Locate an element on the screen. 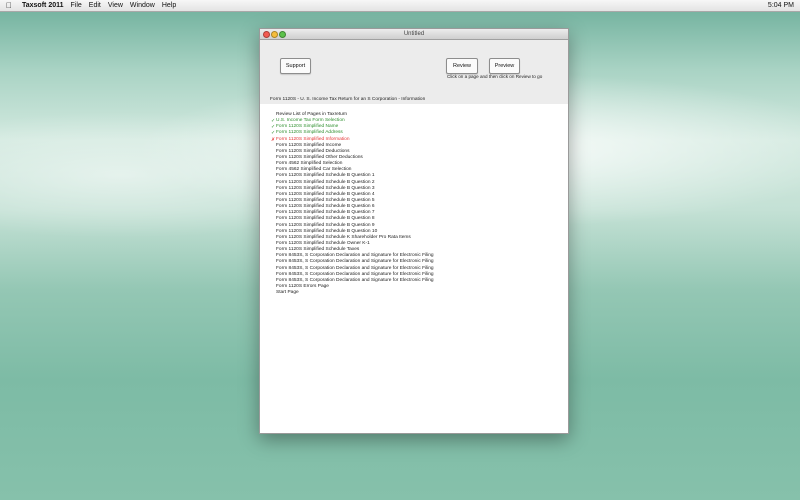 Image resolution: width=800 pixels, height=500 pixels. page-list-item-label: Form 1120S Errors Page is located at coordinates (302, 286).